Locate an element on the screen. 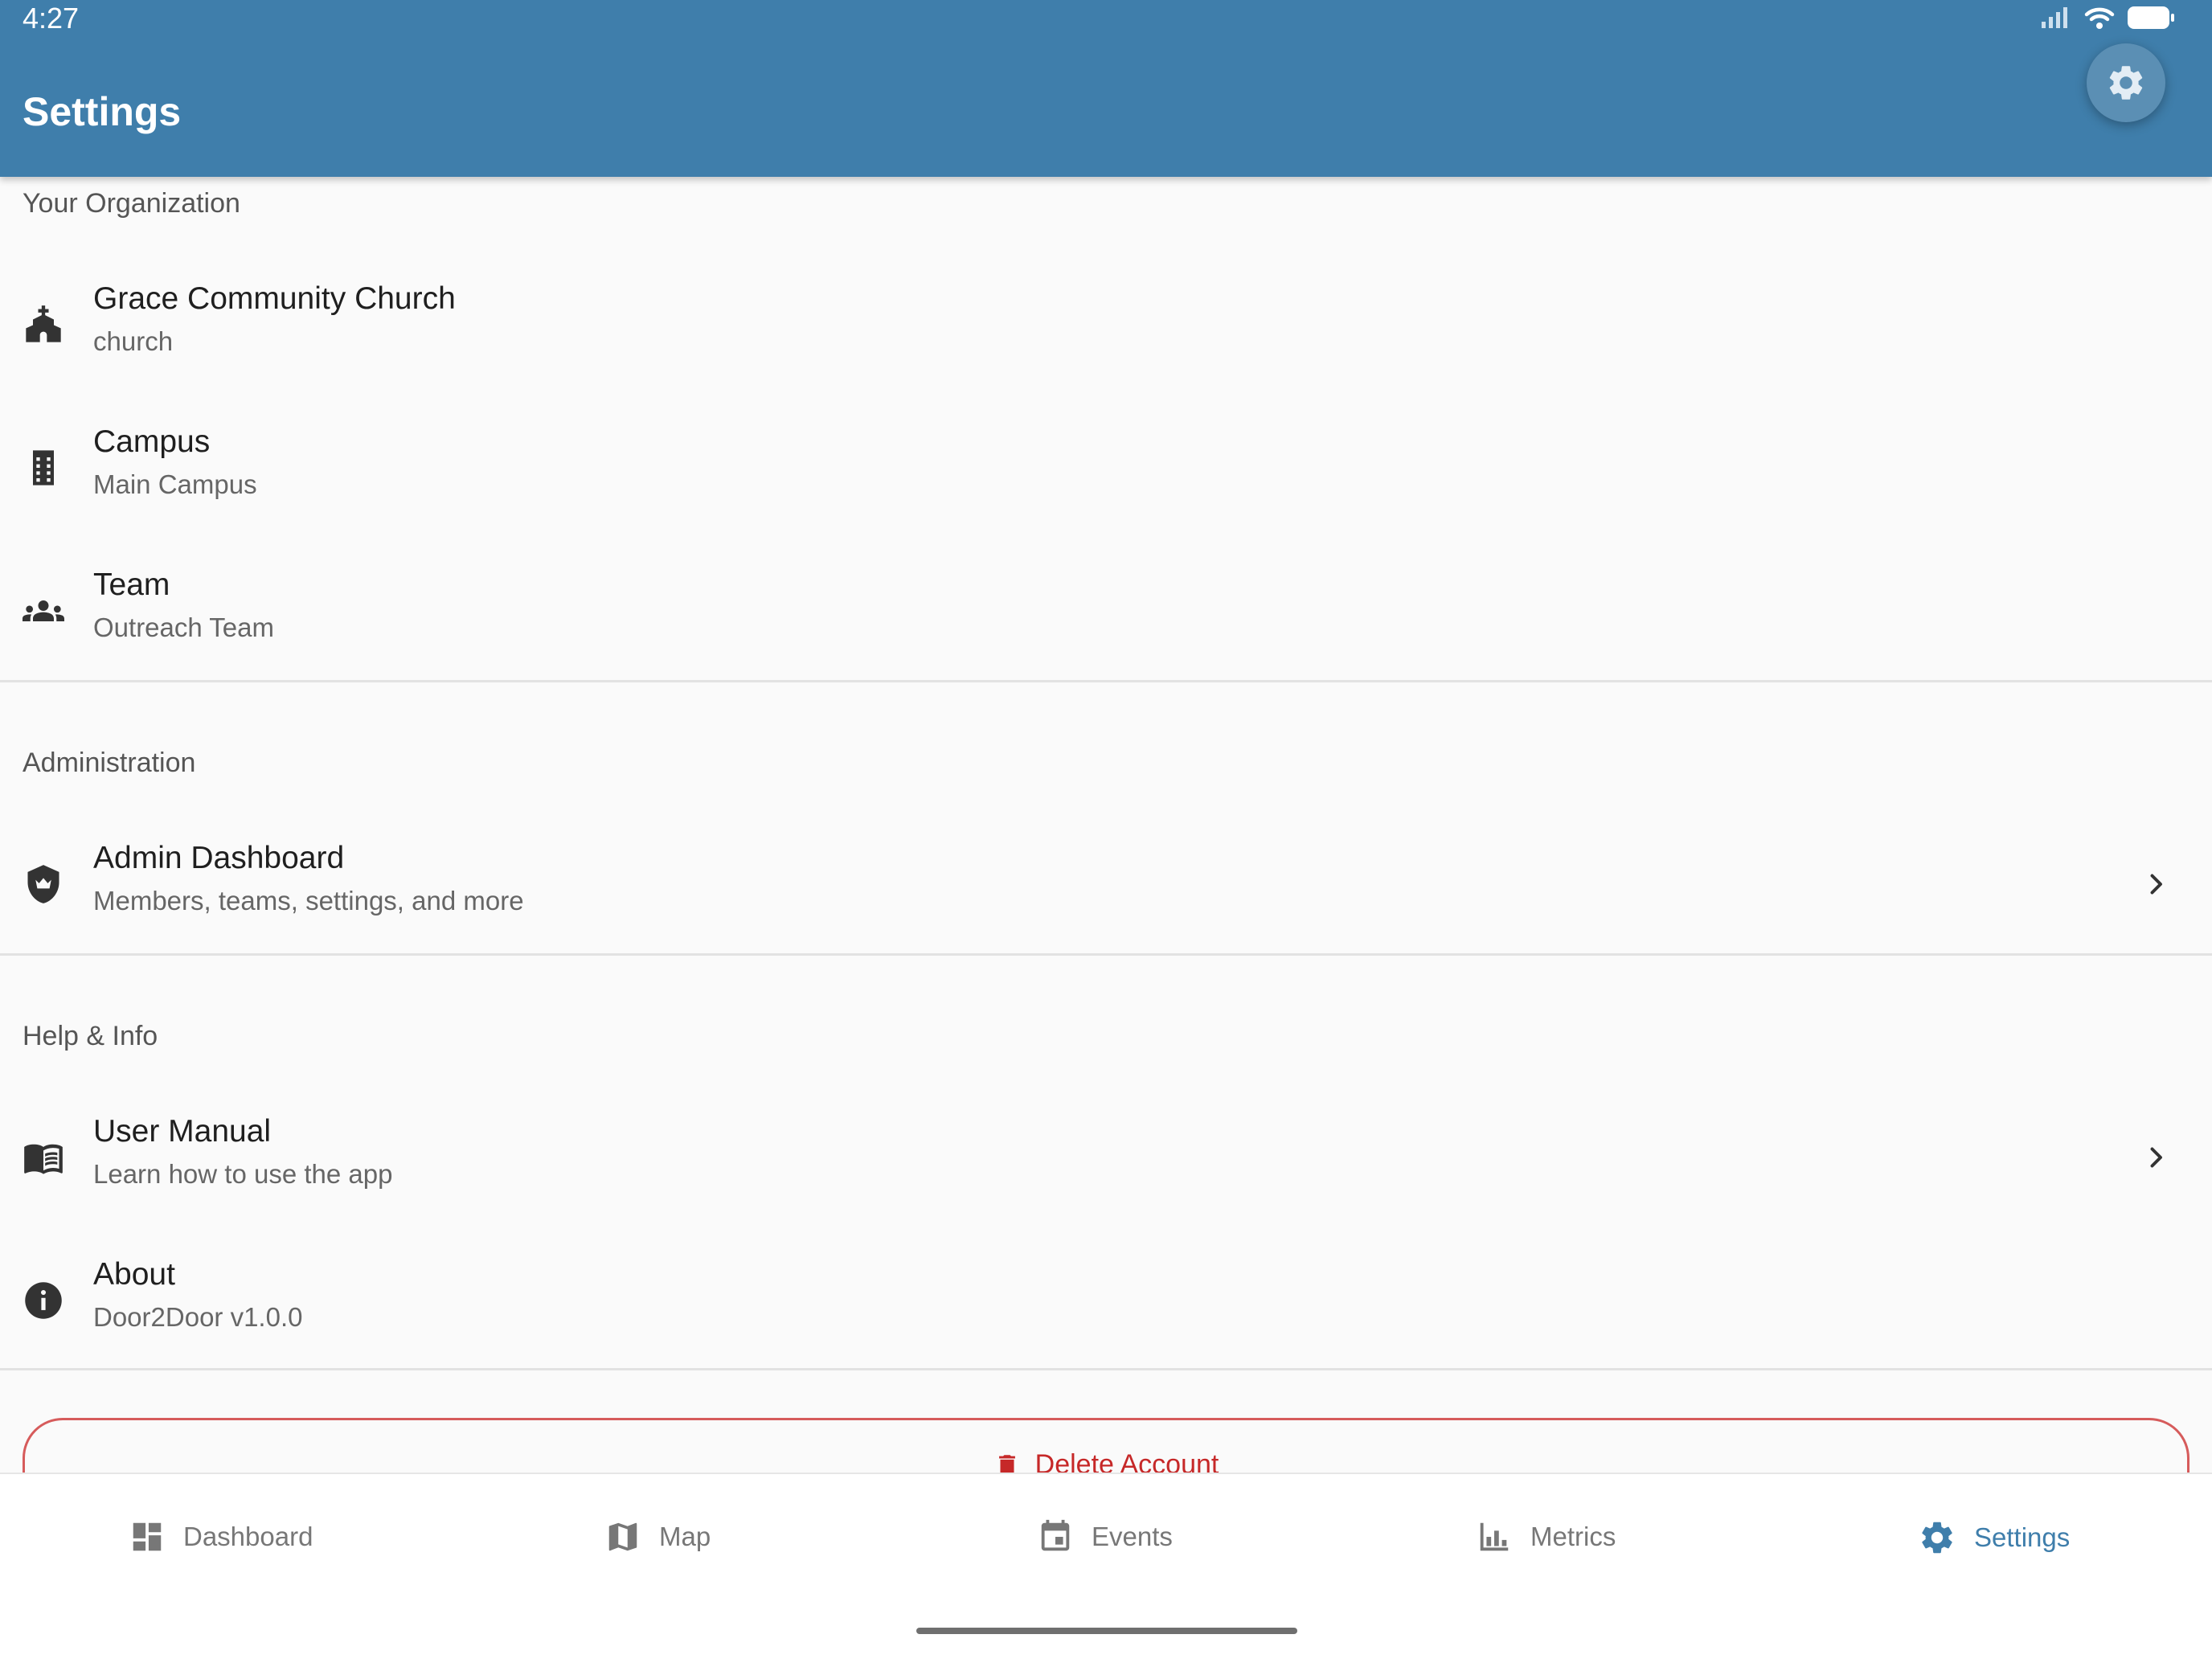  nav-label: Dashboard is located at coordinates (248, 1536).